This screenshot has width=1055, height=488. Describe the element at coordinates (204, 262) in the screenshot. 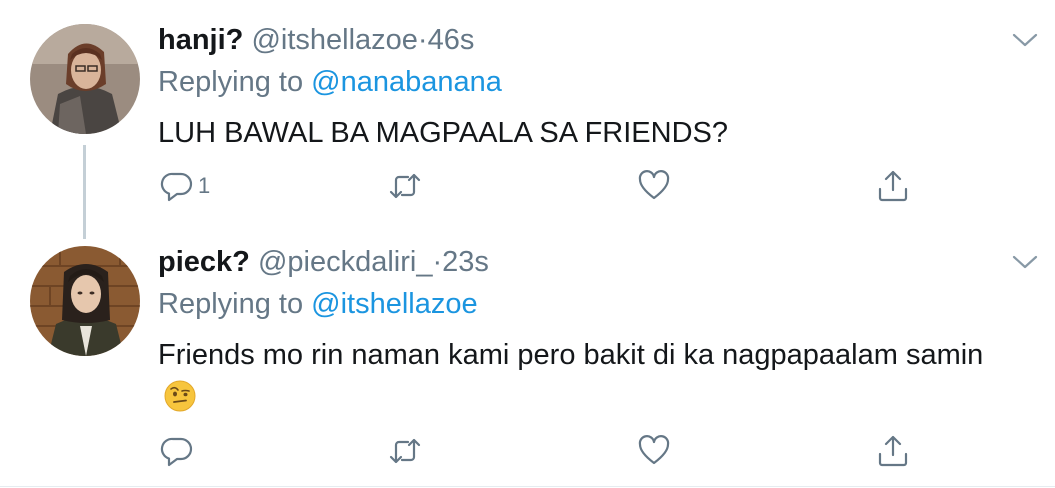

I see `display-name: pieck?` at that location.